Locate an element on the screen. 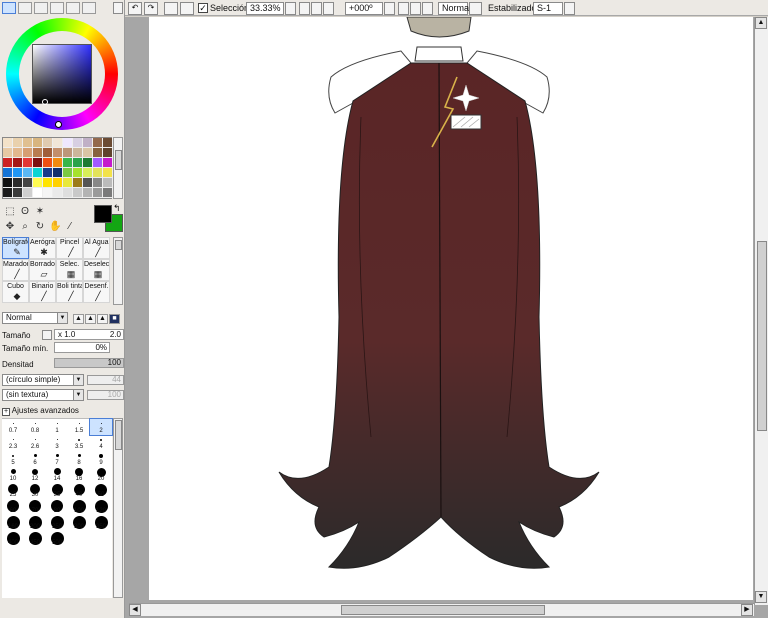 This screenshot has height=618, width=768. brush-size-option: 80 is located at coordinates (57, 507).